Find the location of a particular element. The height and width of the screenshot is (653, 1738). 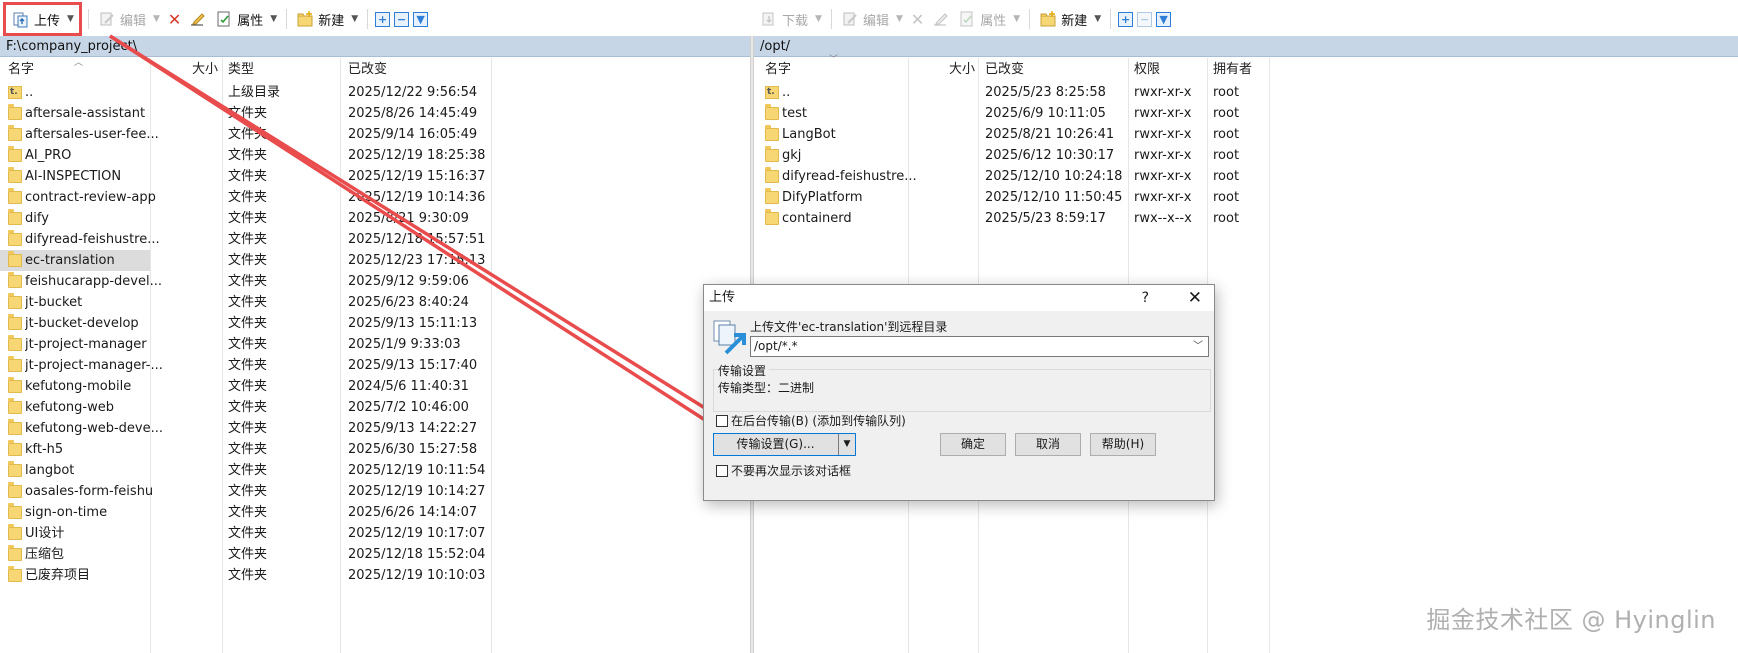

file-row: 已废弃项目 文件夹 2025/12/19 10:10:03 is located at coordinates (375, 575).